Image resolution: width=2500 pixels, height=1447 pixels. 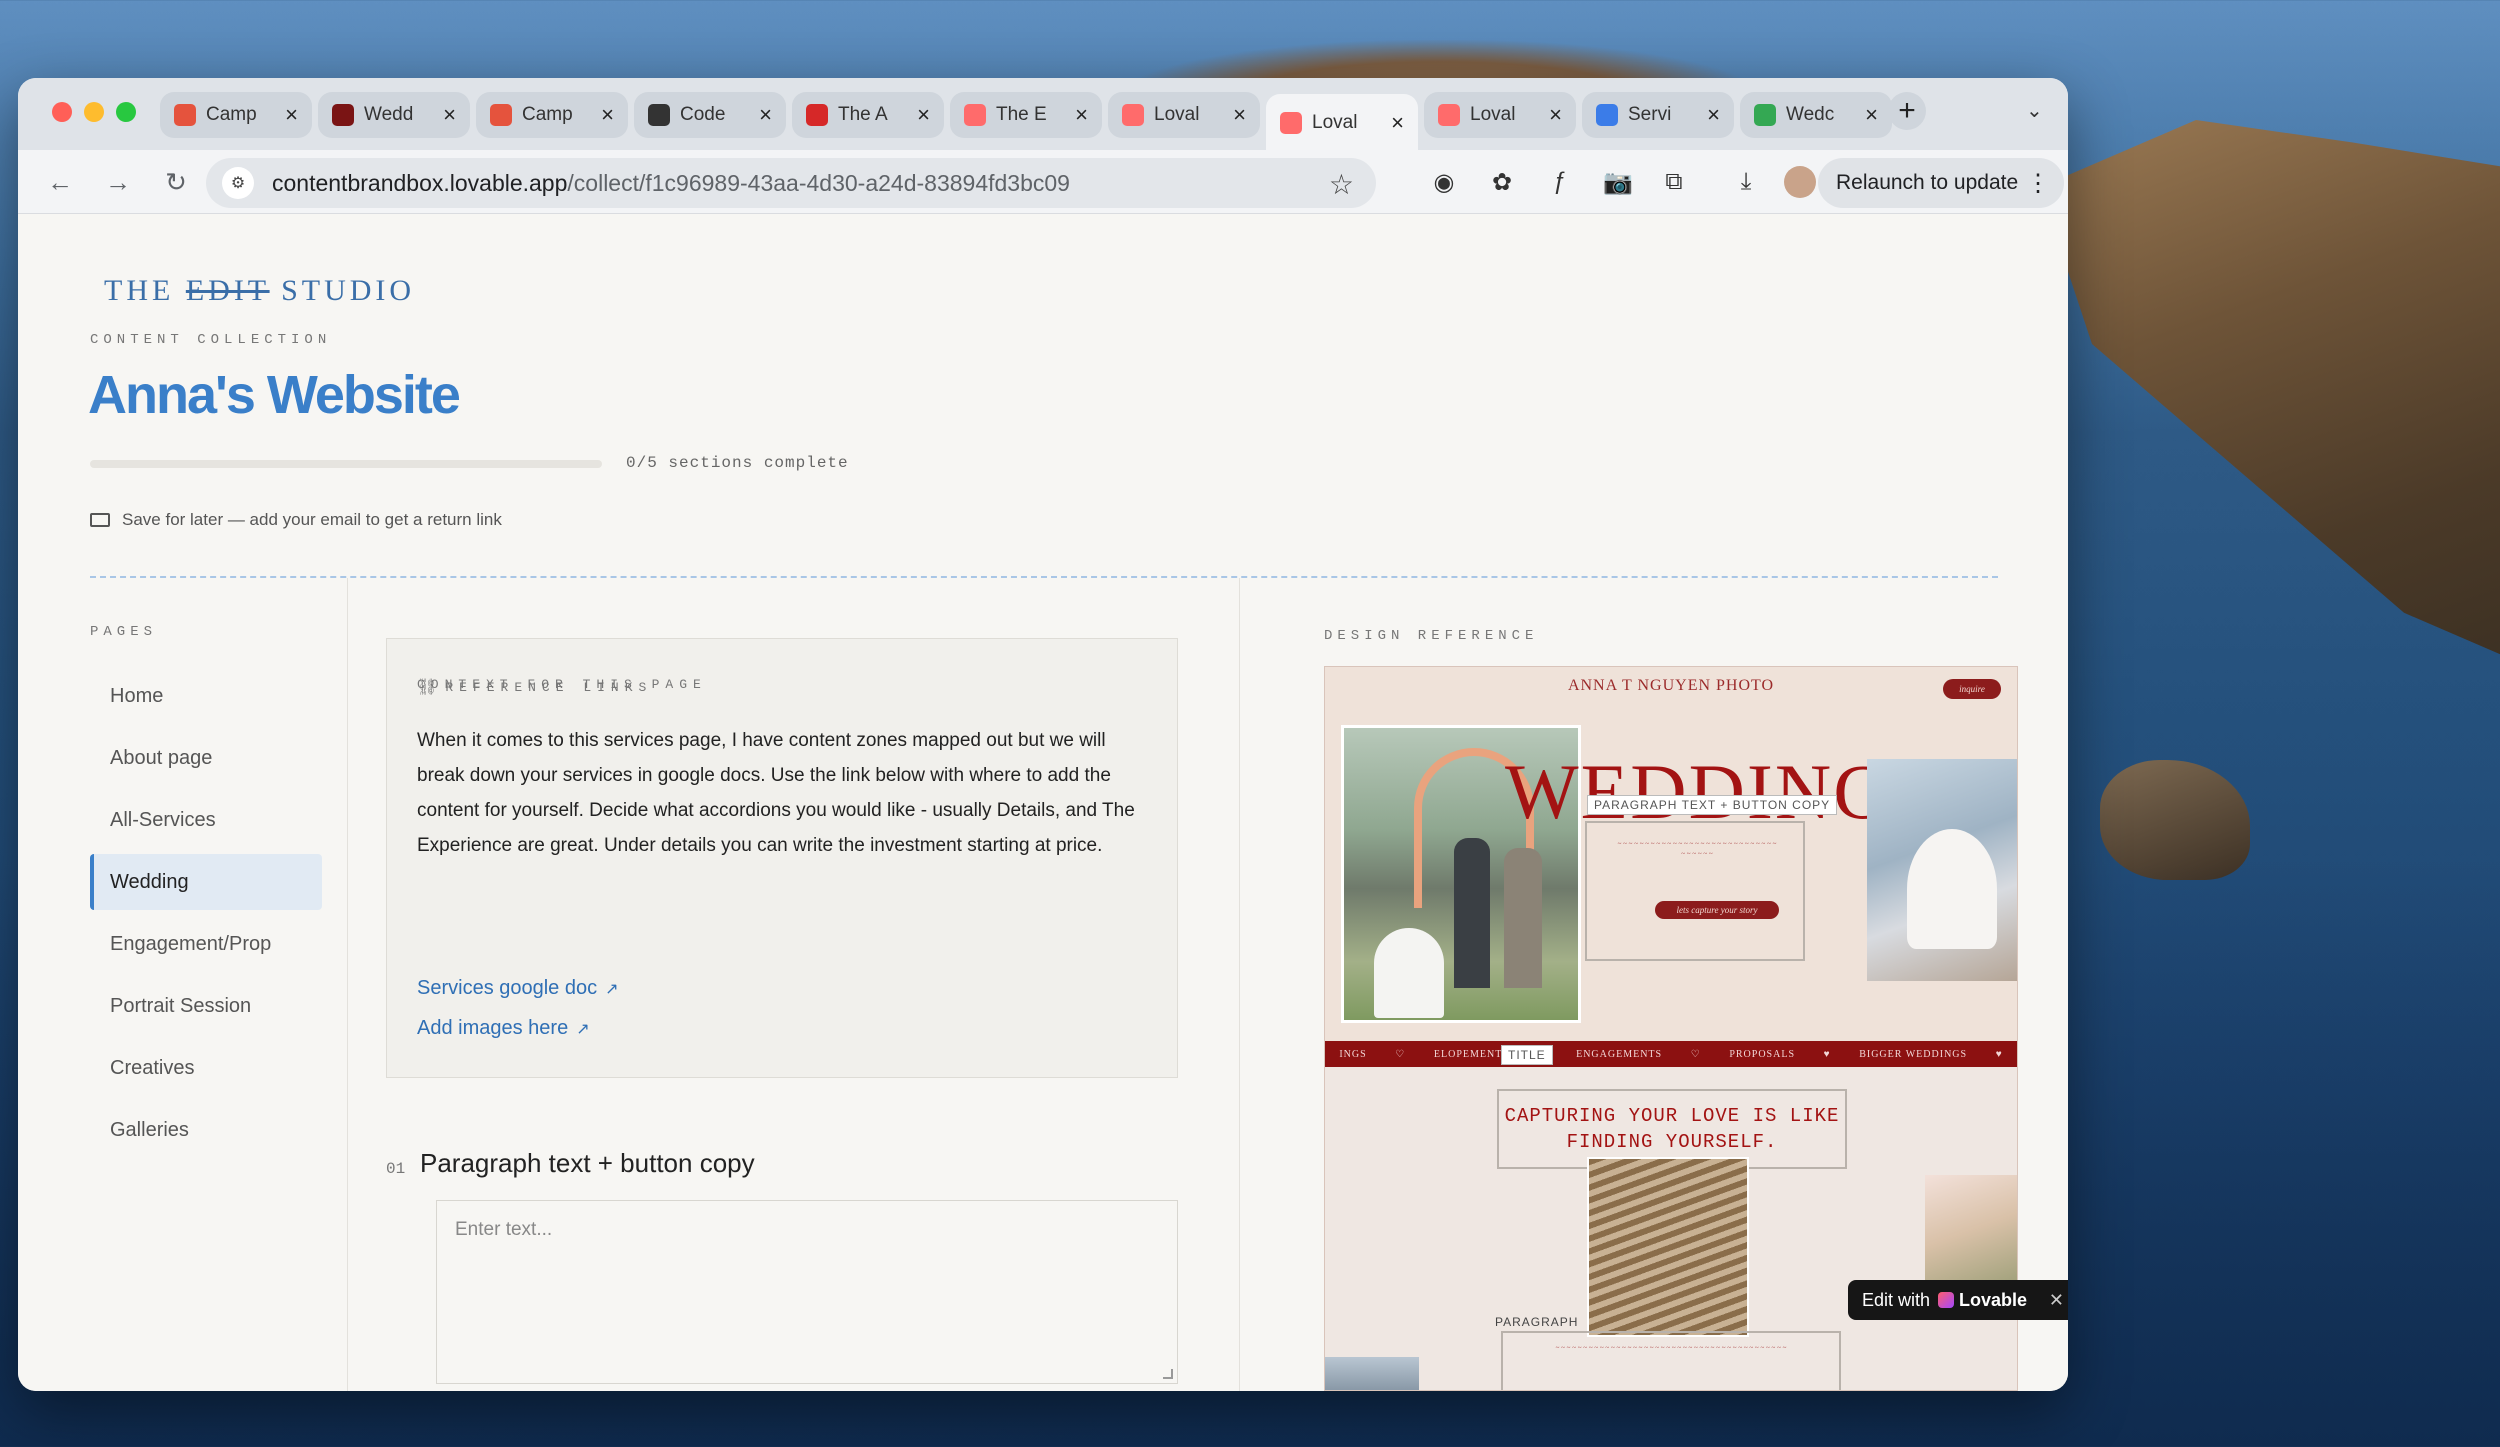 What do you see at coordinates (518, 988) in the screenshot?
I see `services-doc-link: Services google doc ↗` at bounding box center [518, 988].